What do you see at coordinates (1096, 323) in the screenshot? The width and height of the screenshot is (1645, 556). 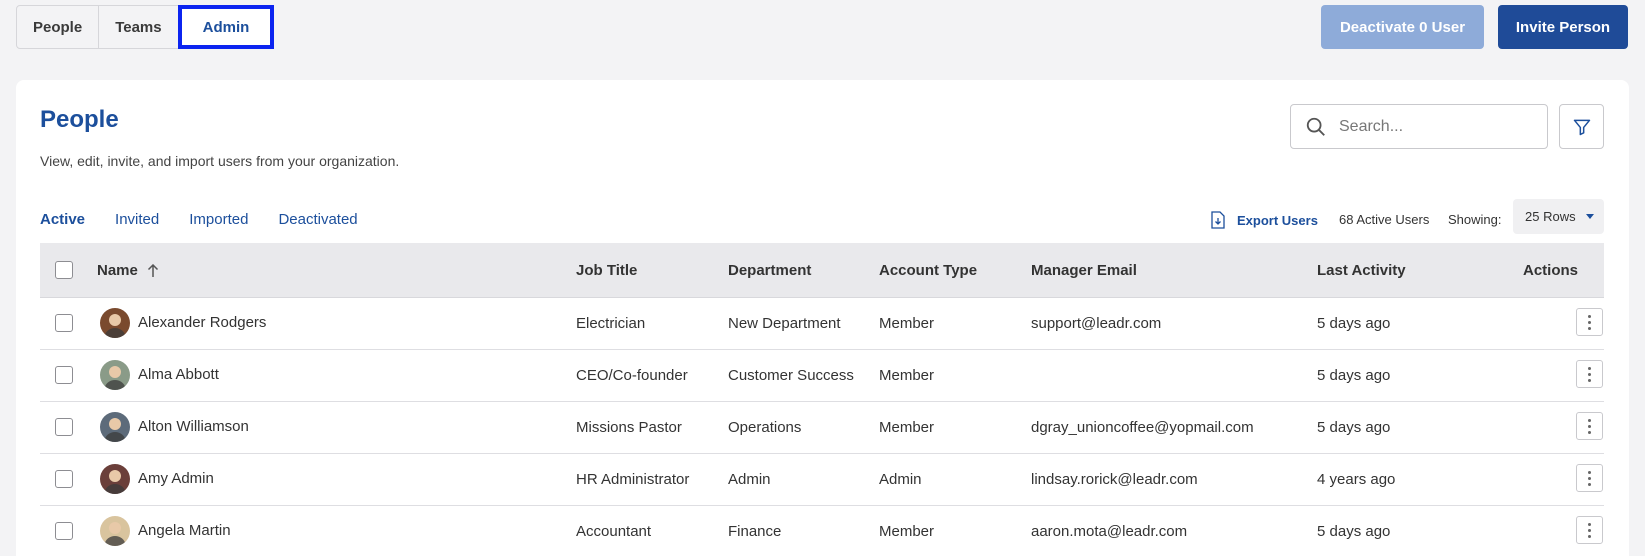 I see `manager-email: support@leadr.com` at bounding box center [1096, 323].